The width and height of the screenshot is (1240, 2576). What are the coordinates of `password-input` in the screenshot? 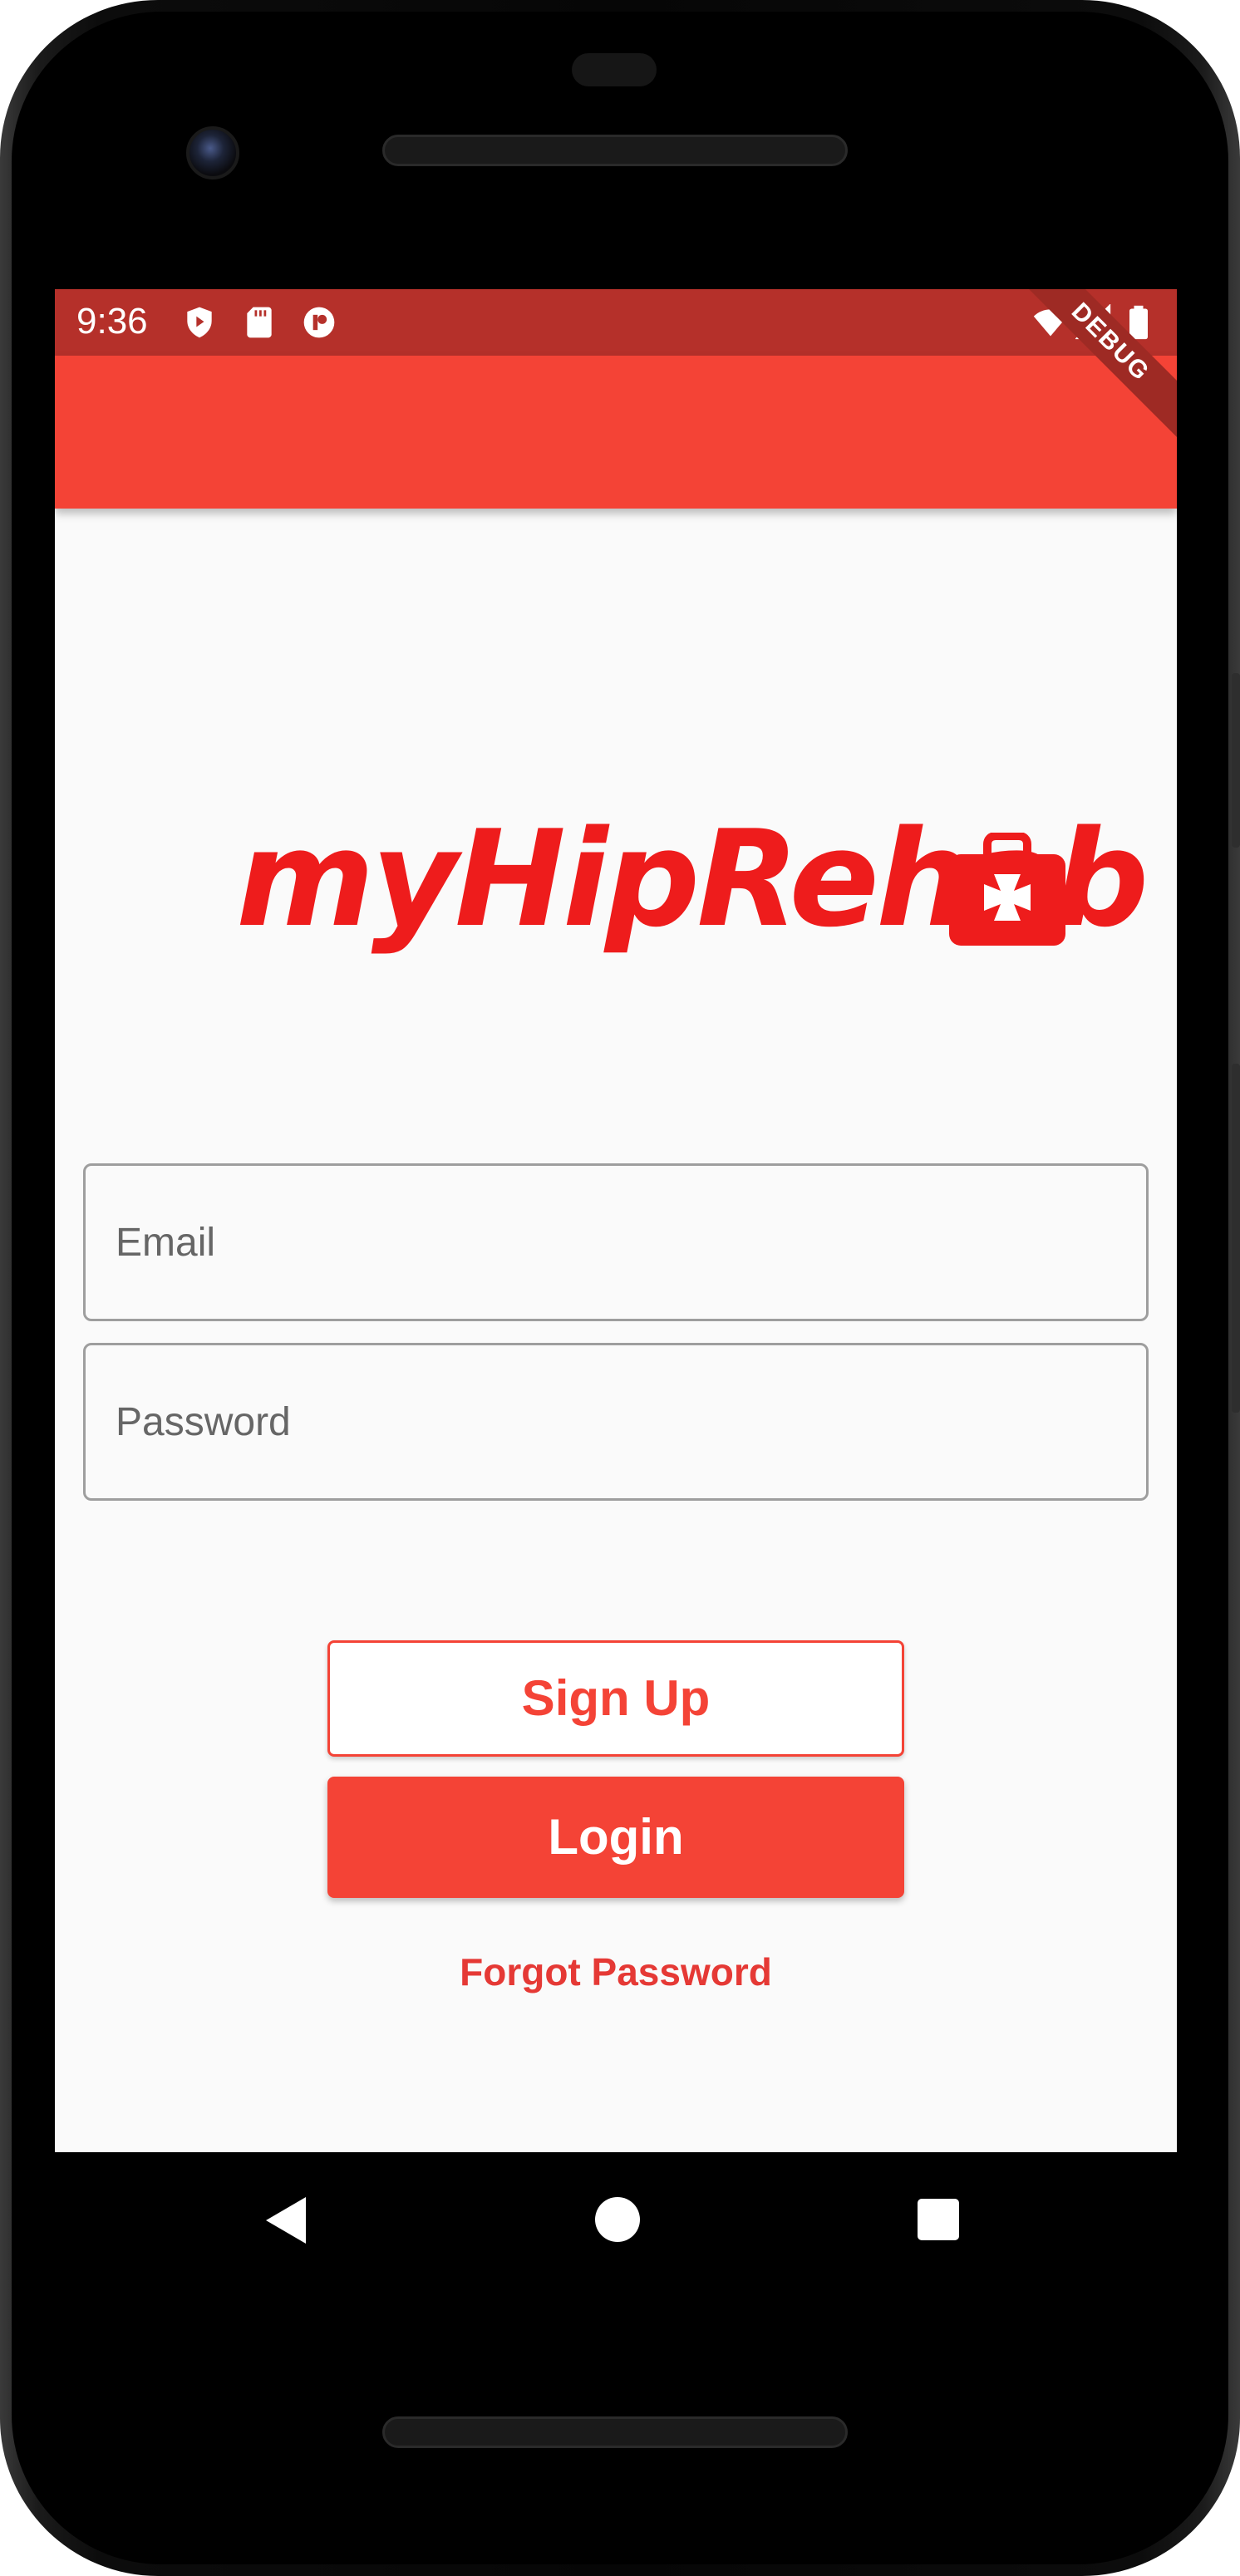 It's located at (616, 1421).